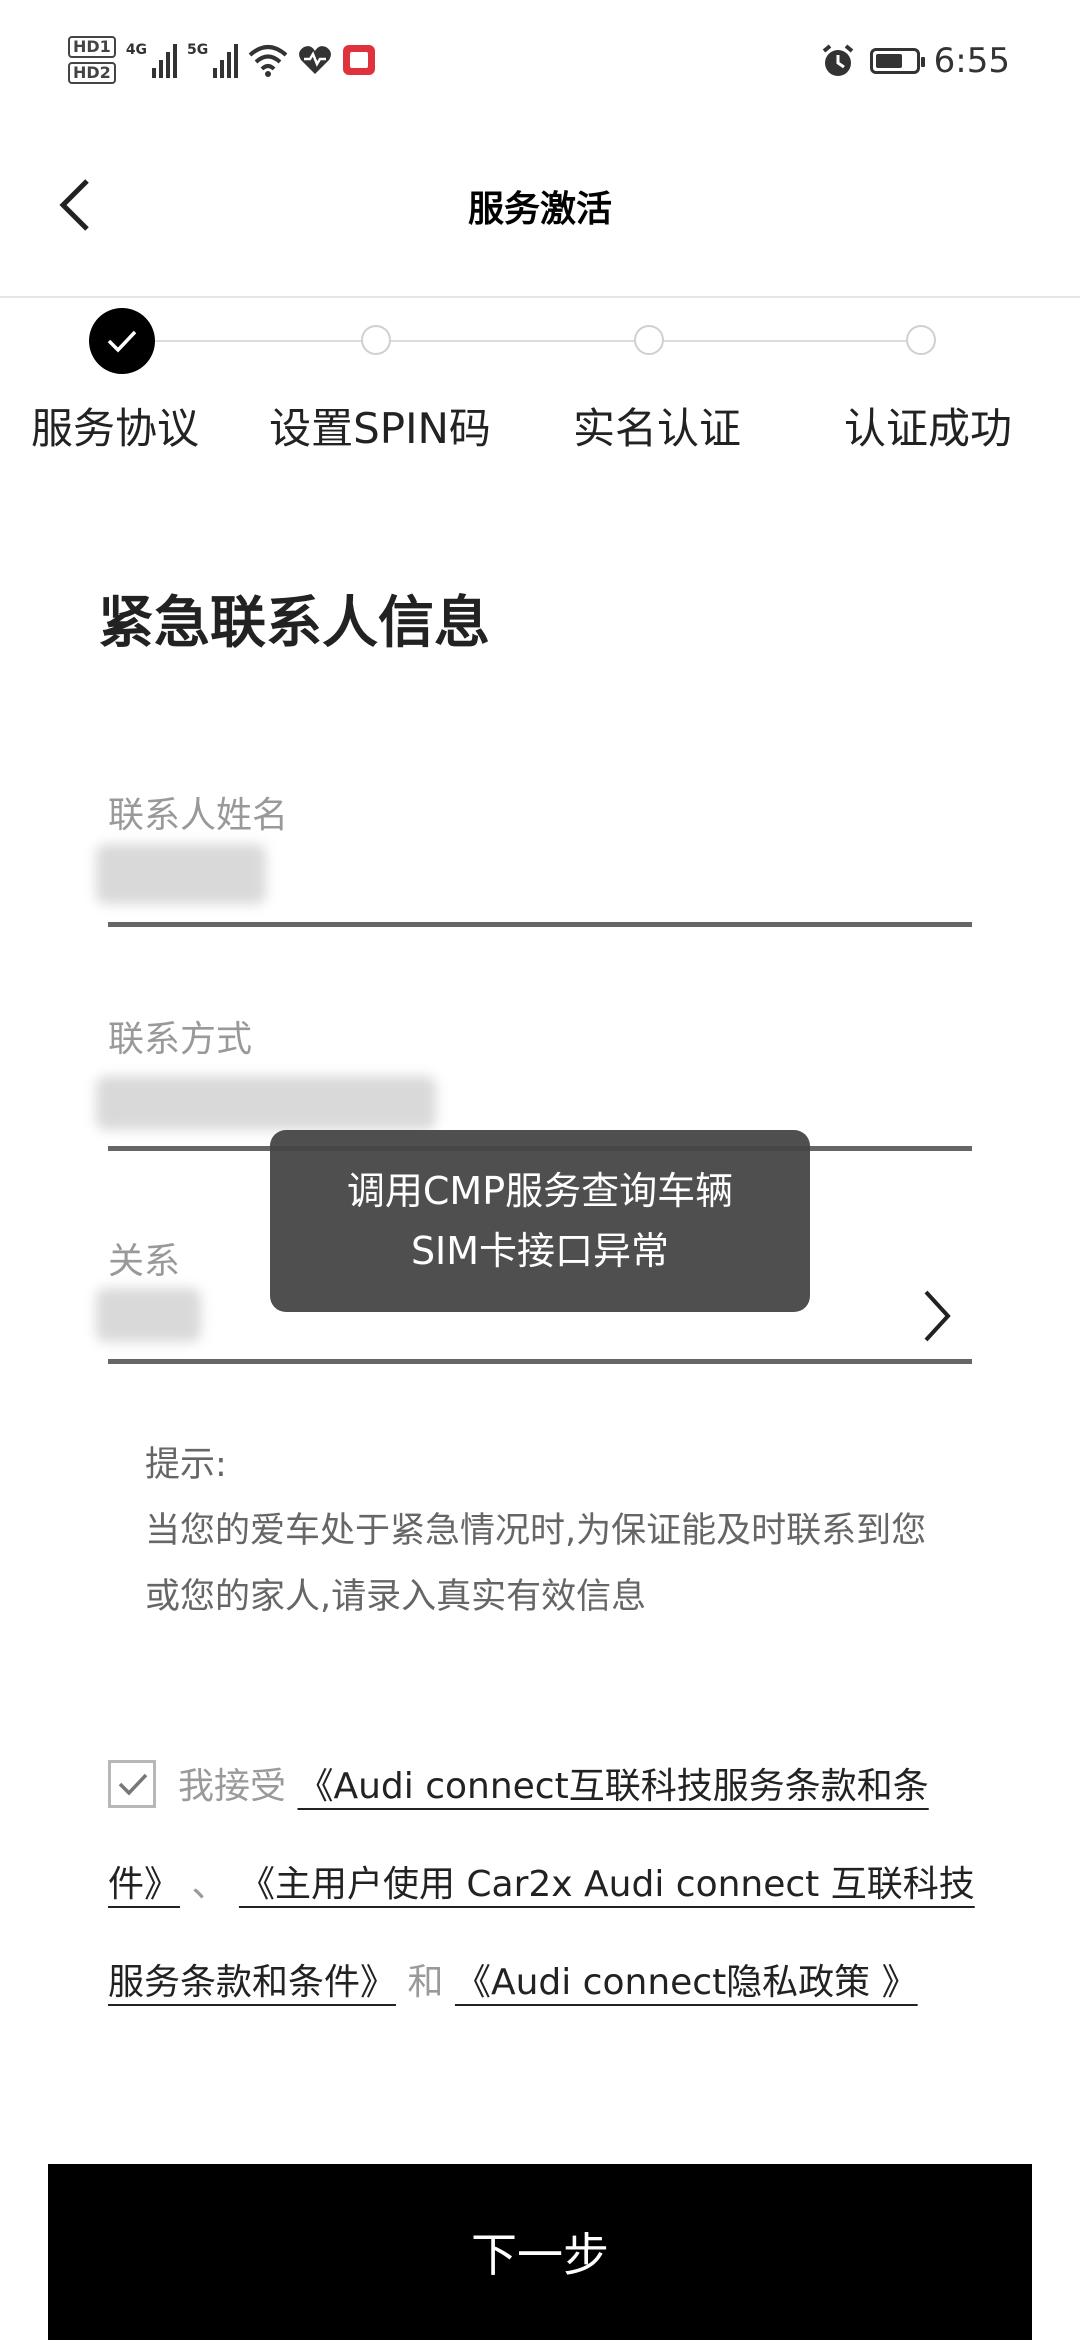 The image size is (1080, 2340). What do you see at coordinates (180, 1039) in the screenshot?
I see `contact-phone-label: 联系方式` at bounding box center [180, 1039].